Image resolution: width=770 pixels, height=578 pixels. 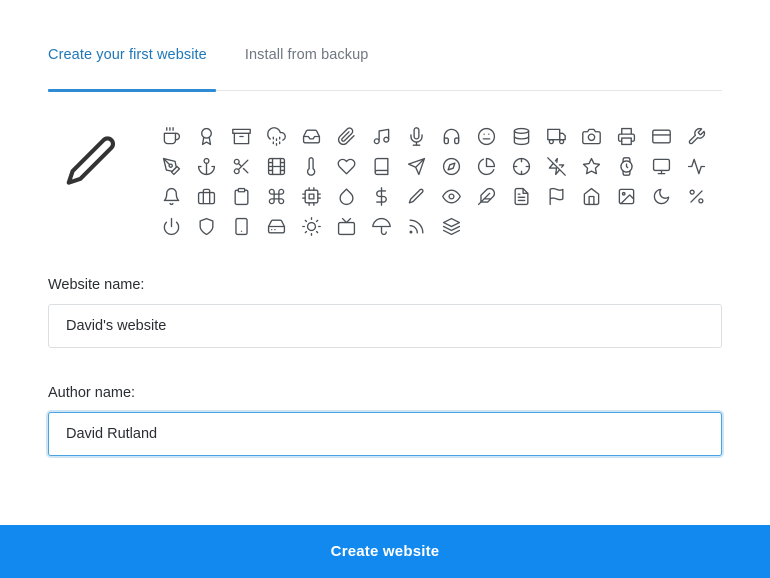 I want to click on command-icon, so click(x=277, y=196).